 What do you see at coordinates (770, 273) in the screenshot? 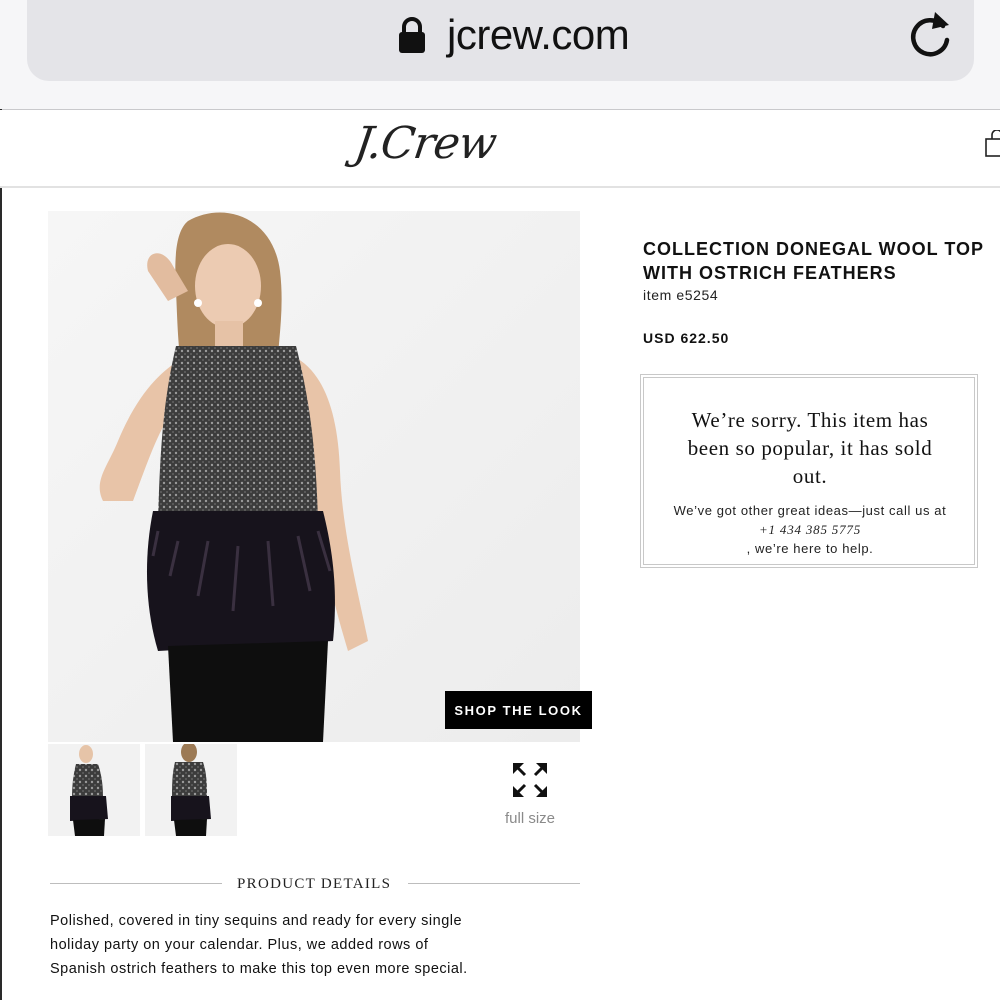
I see `product-name-line: WITH OSTRICH FEATHERS` at bounding box center [770, 273].